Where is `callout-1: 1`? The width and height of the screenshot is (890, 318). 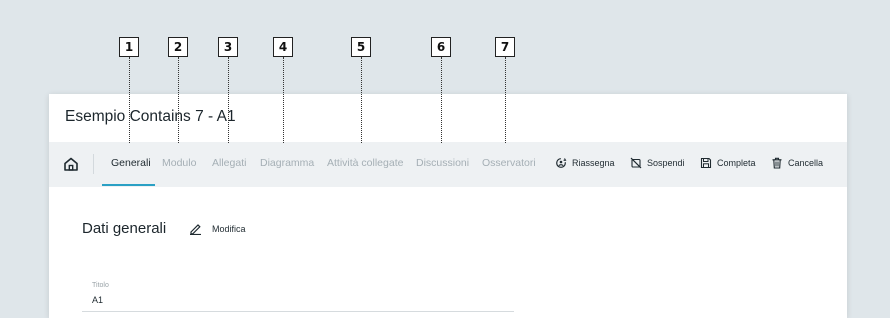
callout-1: 1 is located at coordinates (129, 47).